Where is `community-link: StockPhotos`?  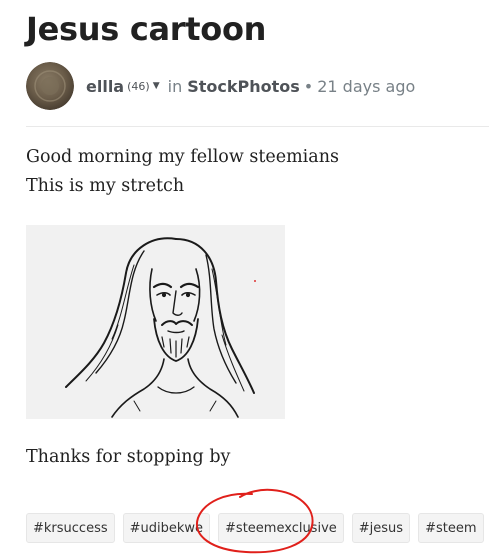 community-link: StockPhotos is located at coordinates (243, 86).